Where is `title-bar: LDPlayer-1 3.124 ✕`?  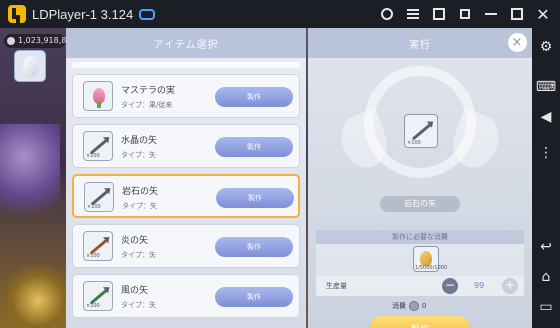
title-bar: LDPlayer-1 3.124 ✕ is located at coordinates (280, 14).